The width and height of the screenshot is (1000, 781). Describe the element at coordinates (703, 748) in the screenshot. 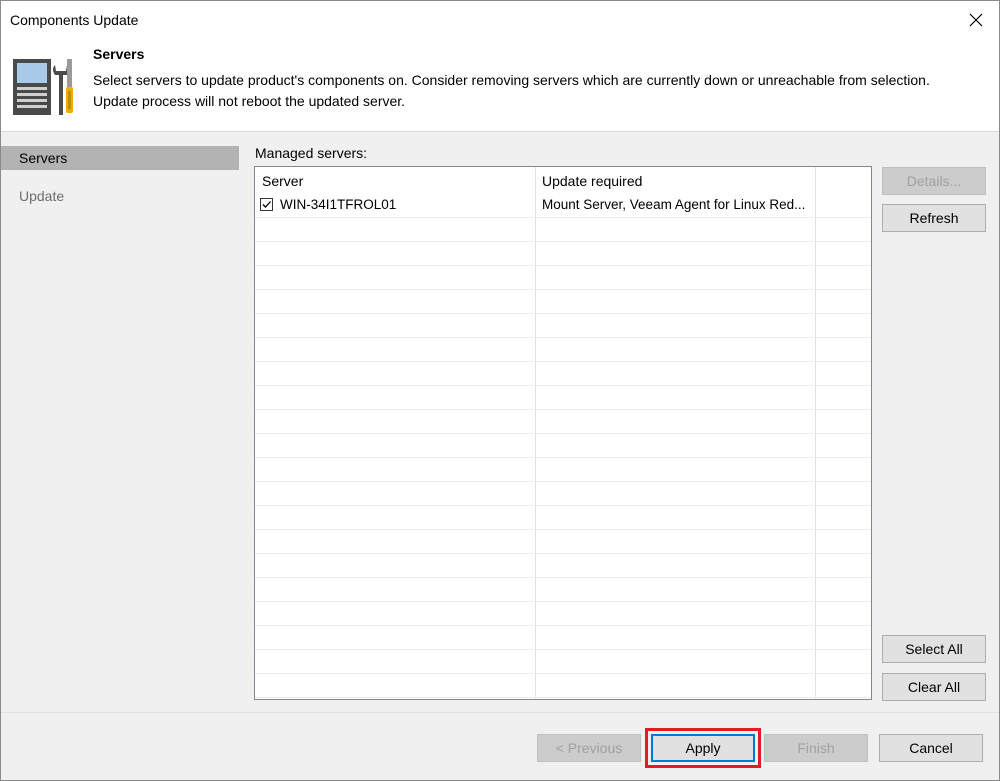

I see `apply-highlight-box` at that location.